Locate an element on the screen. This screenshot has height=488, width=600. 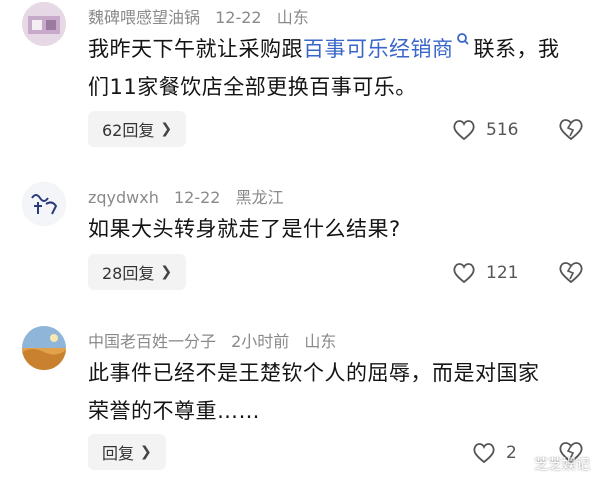
reply-button: 回复 ❯ is located at coordinates (127, 452).